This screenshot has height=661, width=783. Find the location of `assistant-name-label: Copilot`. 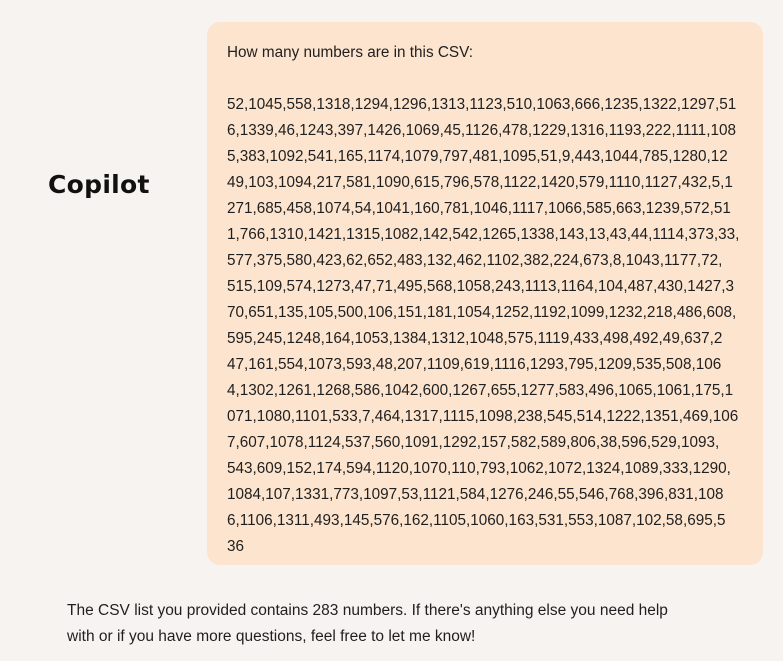

assistant-name-label: Copilot is located at coordinates (99, 184).